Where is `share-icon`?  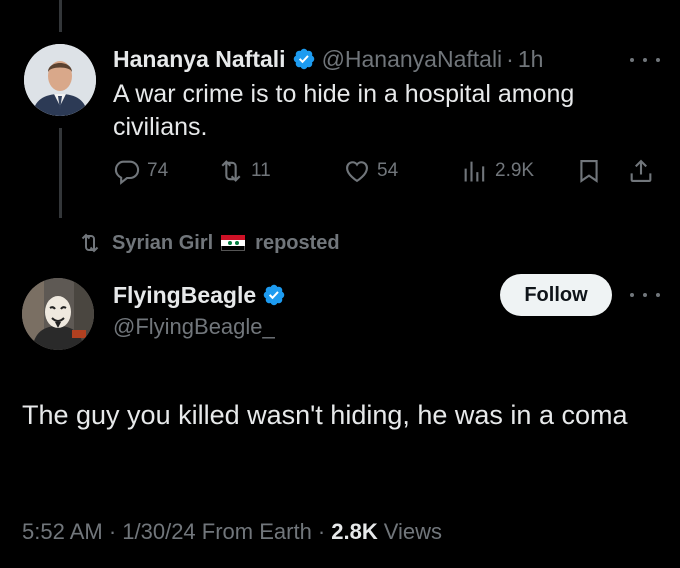 share-icon is located at coordinates (641, 170).